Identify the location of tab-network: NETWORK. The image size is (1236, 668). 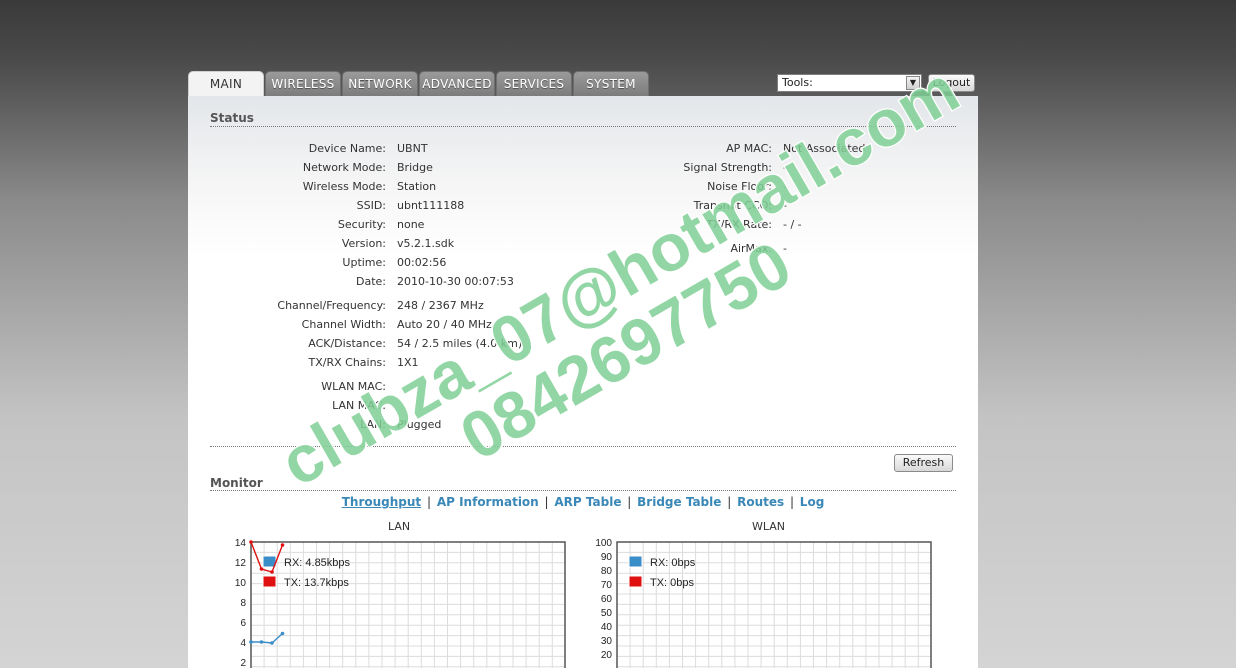
(380, 83).